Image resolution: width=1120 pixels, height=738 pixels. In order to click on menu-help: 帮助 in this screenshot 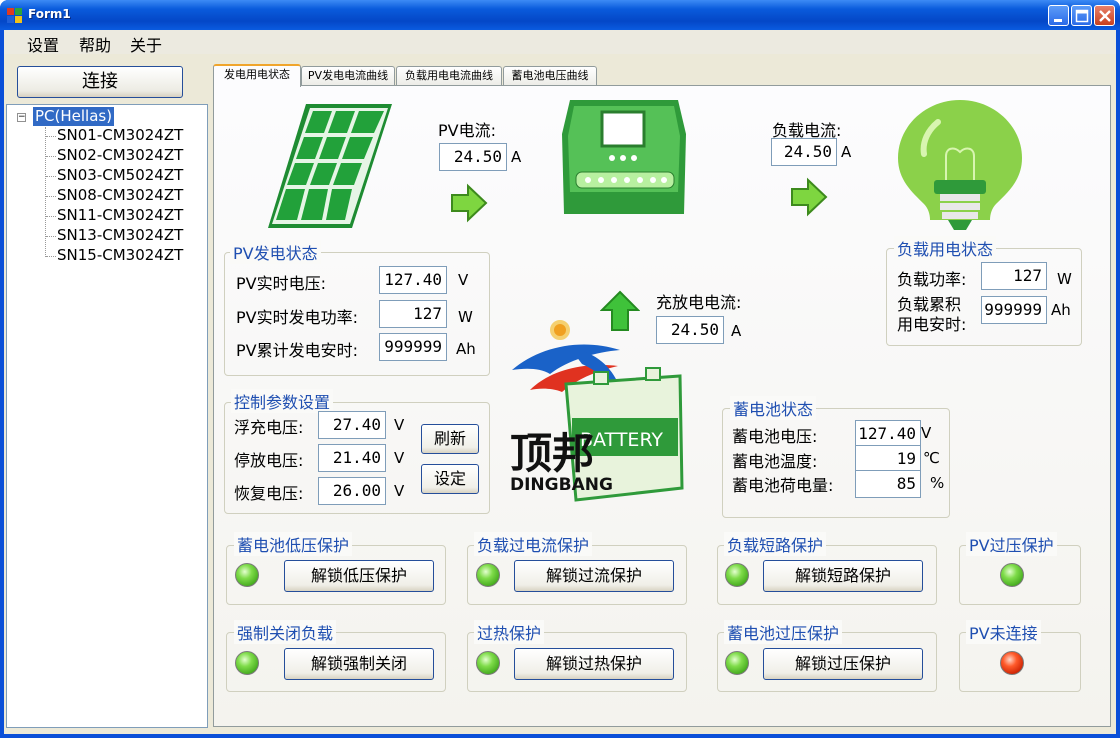, I will do `click(95, 44)`.